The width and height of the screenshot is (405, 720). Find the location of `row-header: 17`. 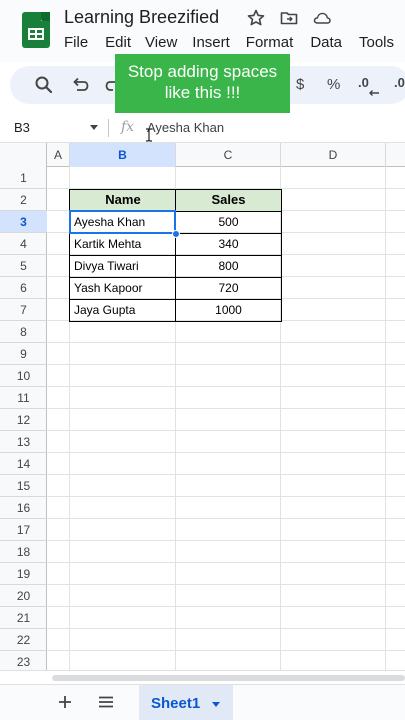

row-header: 17 is located at coordinates (23, 530).